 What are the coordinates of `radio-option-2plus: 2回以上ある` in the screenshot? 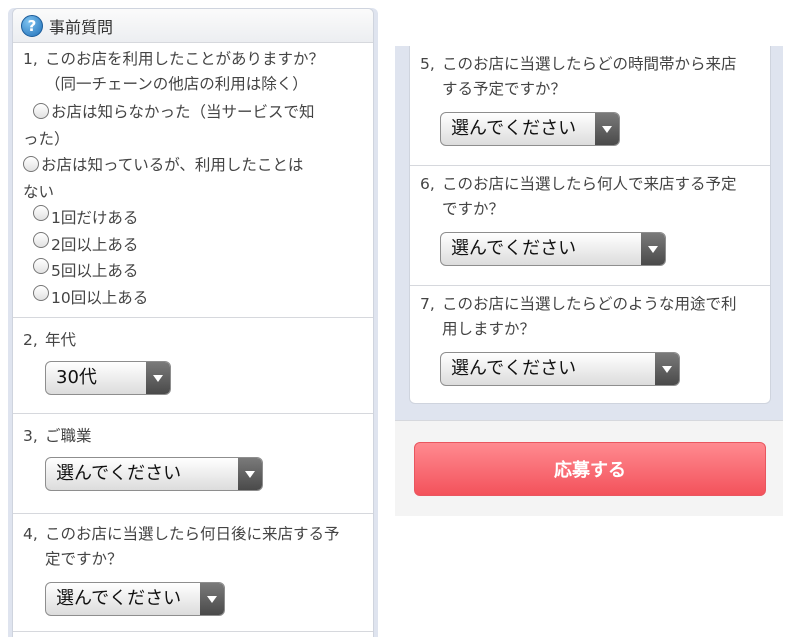 It's located at (193, 245).